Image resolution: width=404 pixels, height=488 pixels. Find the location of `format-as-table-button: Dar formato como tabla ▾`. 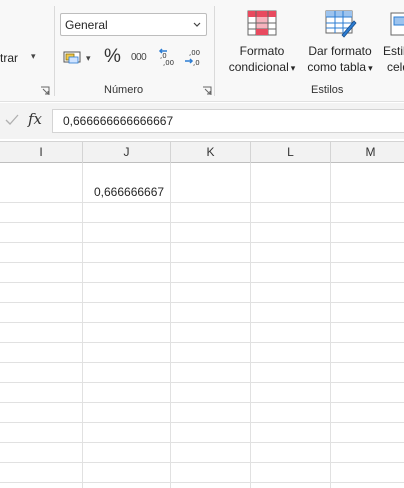

format-as-table-button: Dar formato como tabla ▾ is located at coordinates (340, 59).